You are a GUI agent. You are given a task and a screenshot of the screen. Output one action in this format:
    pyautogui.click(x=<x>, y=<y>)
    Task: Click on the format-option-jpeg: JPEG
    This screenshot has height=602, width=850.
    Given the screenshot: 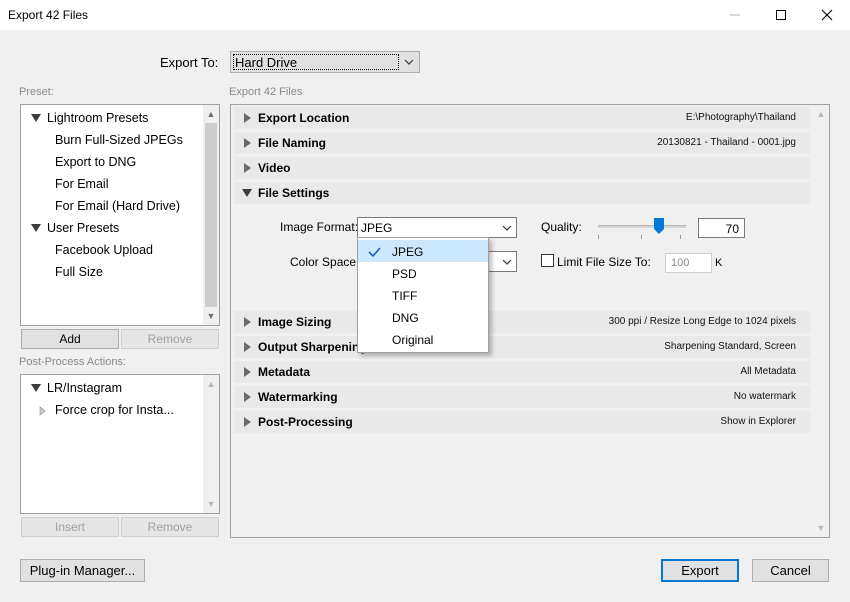 What is the action you would take?
    pyautogui.click(x=423, y=251)
    